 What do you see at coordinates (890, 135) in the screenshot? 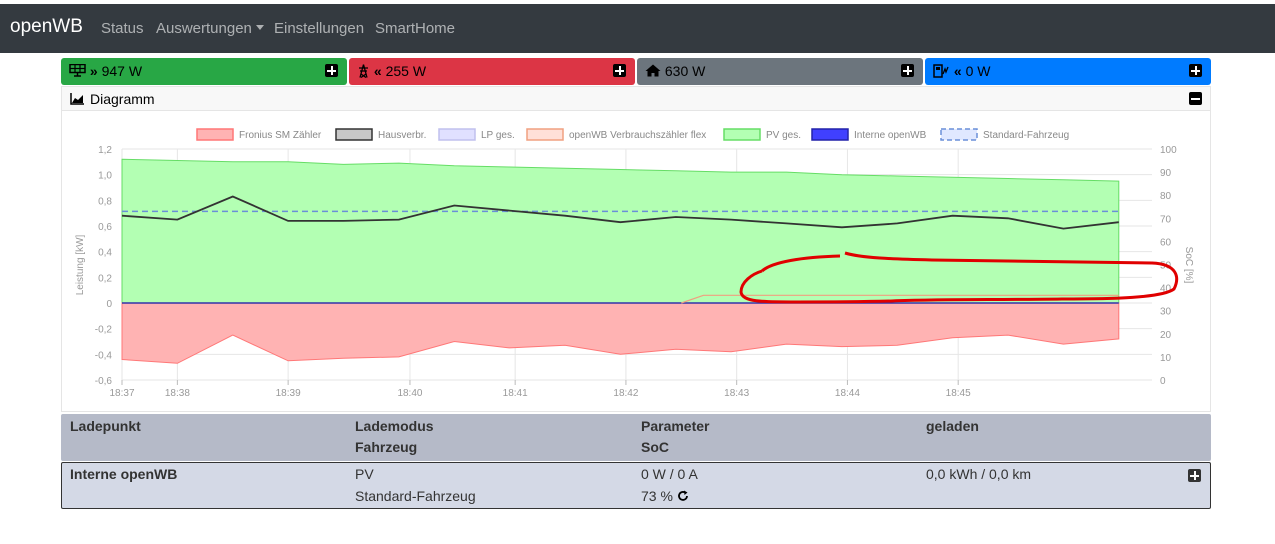
I see `legend-label: Interne openWB` at bounding box center [890, 135].